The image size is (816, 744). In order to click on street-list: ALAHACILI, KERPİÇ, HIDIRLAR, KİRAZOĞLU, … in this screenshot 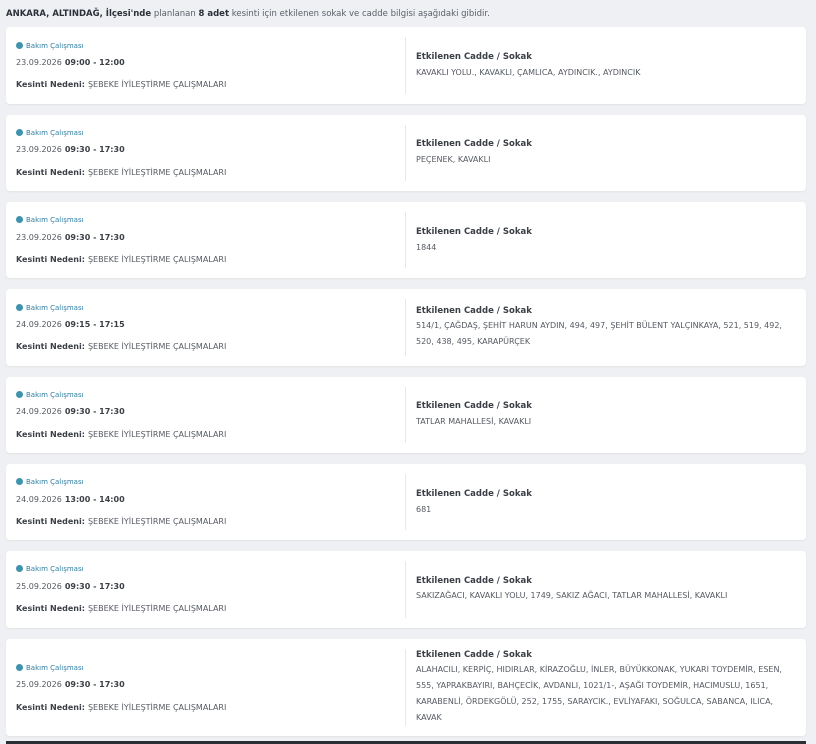, I will do `click(599, 693)`.